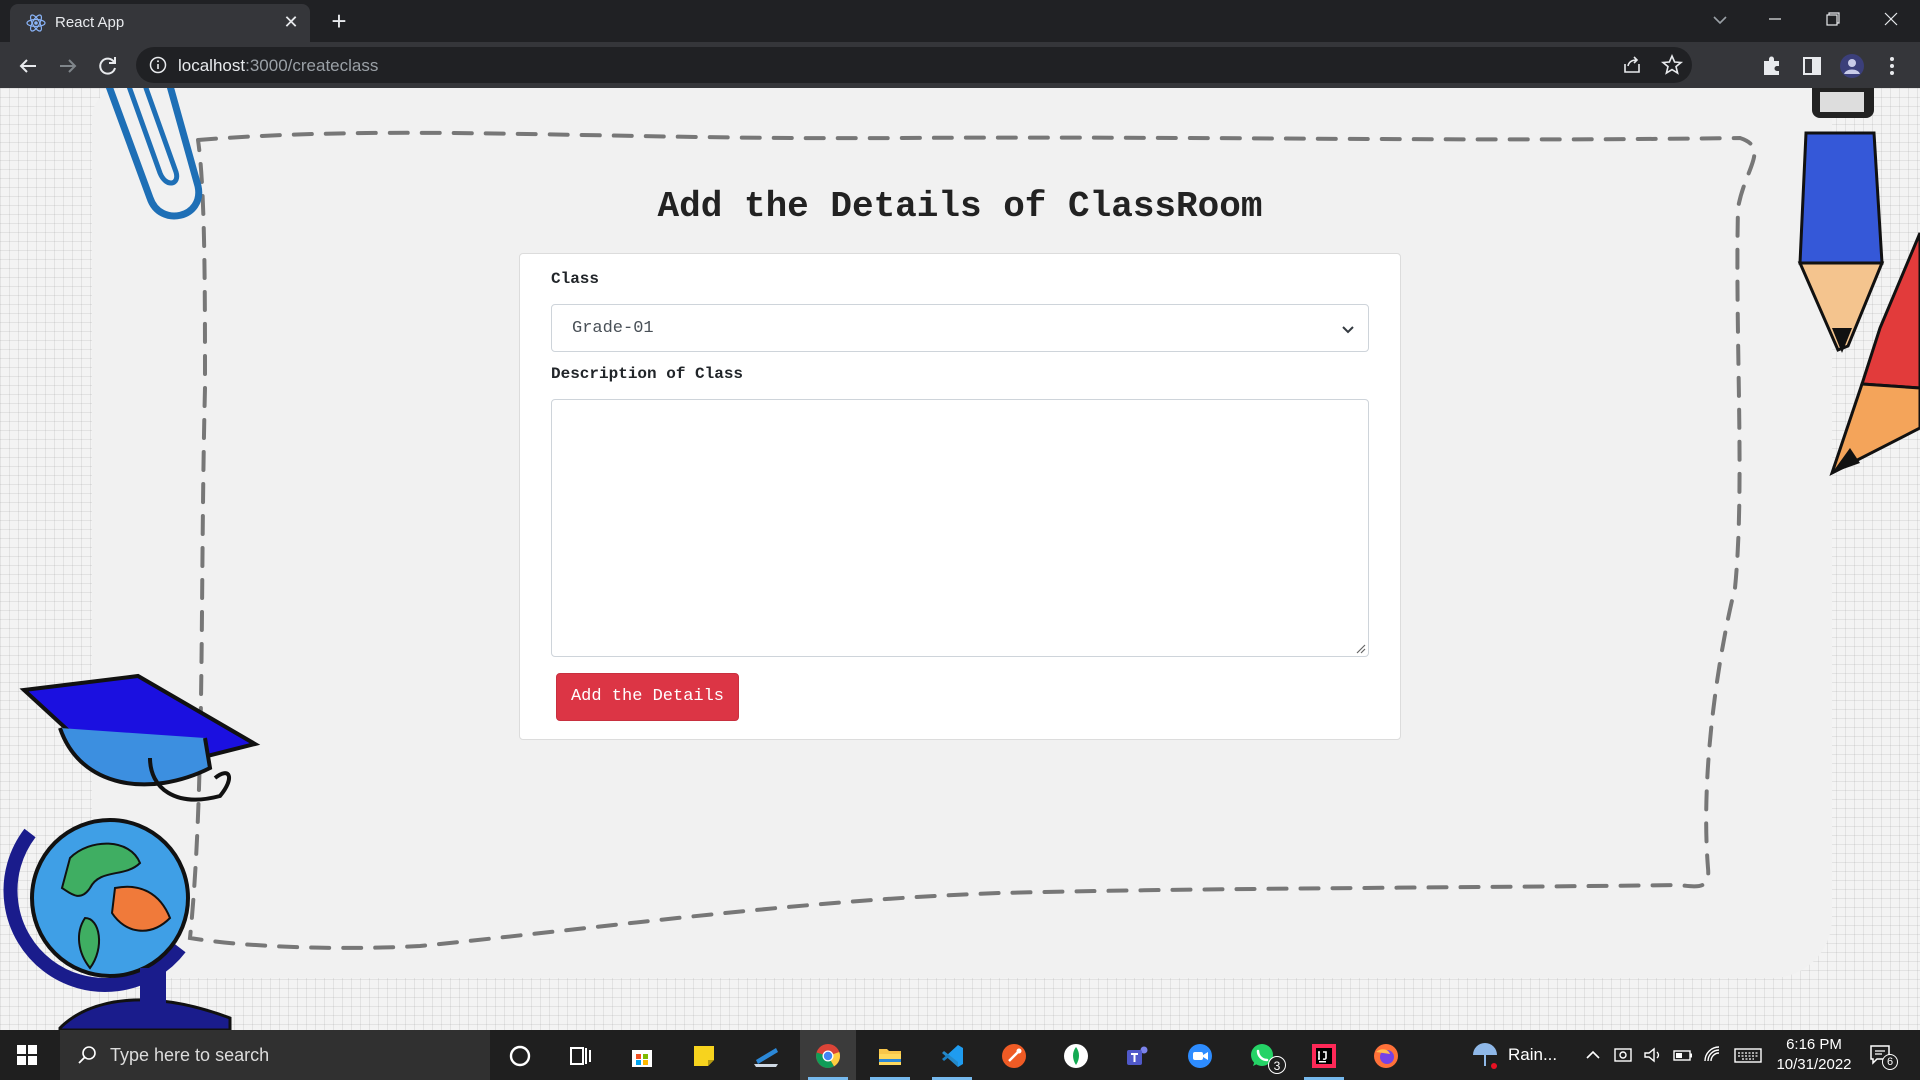 The image size is (1920, 1080). What do you see at coordinates (1672, 65) in the screenshot?
I see `bookmark-star-icon` at bounding box center [1672, 65].